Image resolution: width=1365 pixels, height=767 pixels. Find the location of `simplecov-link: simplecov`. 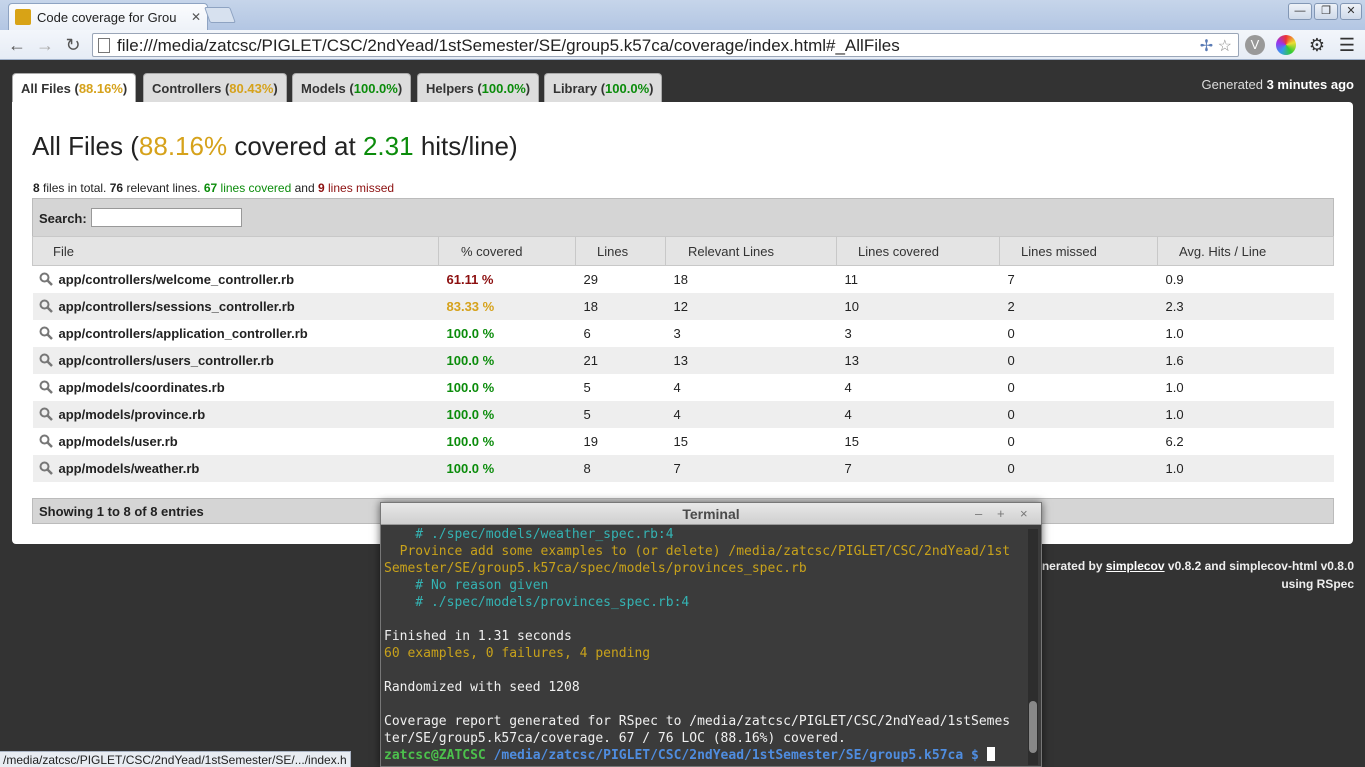

simplecov-link: simplecov is located at coordinates (1135, 566).